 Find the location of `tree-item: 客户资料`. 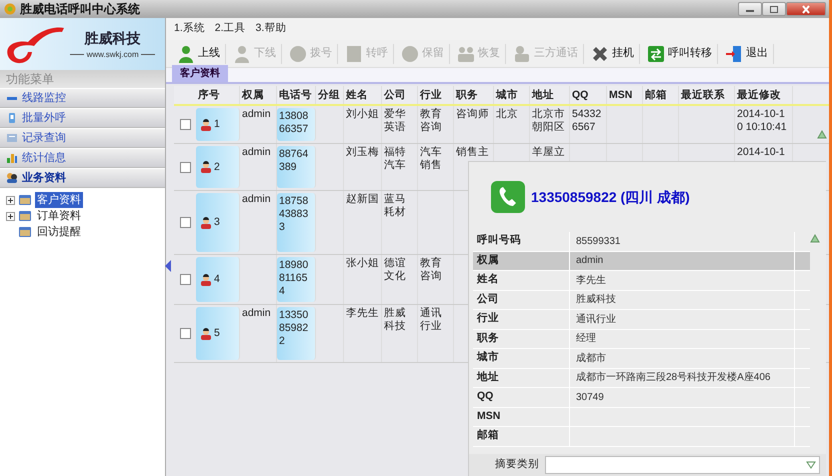

tree-item: 客户资料 is located at coordinates (59, 200).